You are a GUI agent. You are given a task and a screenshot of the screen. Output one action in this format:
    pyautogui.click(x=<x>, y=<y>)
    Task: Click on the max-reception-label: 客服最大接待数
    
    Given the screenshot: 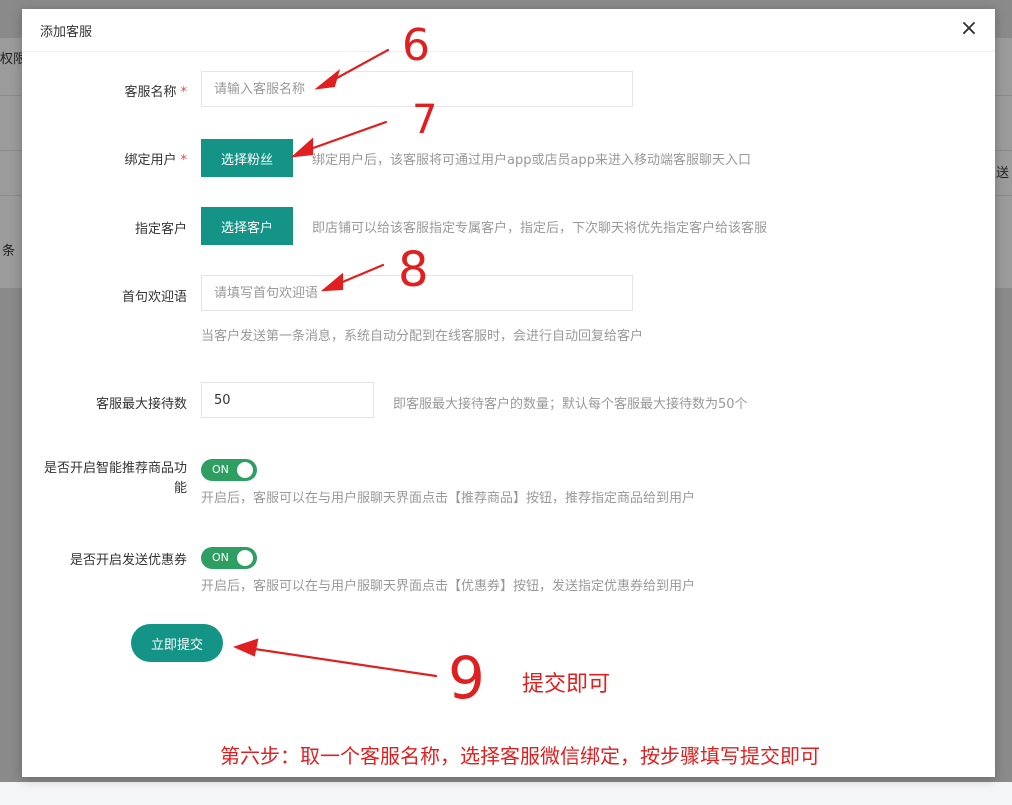 What is the action you would take?
    pyautogui.click(x=141, y=402)
    